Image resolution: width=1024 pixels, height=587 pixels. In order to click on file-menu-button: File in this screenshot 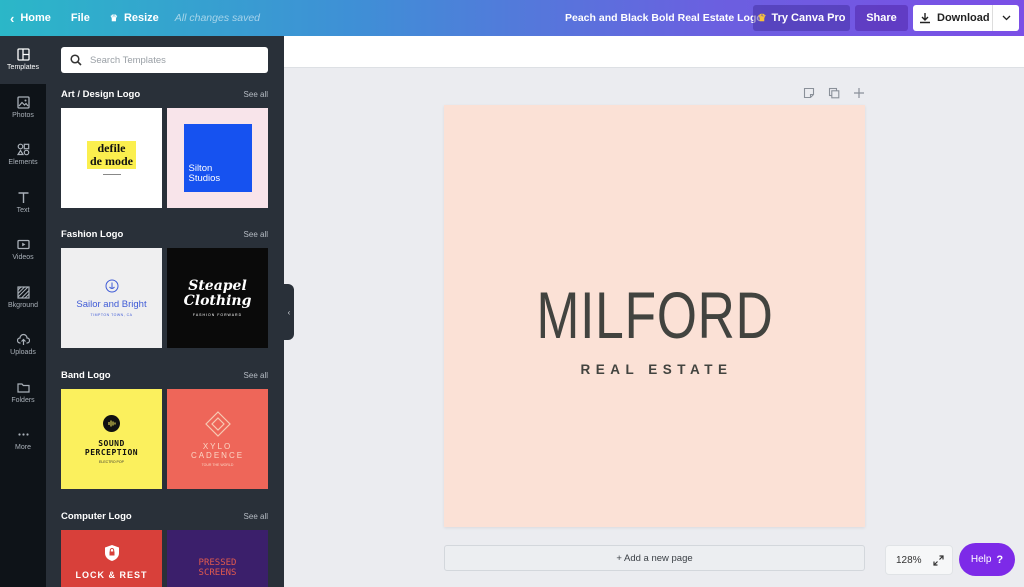, I will do `click(80, 18)`.